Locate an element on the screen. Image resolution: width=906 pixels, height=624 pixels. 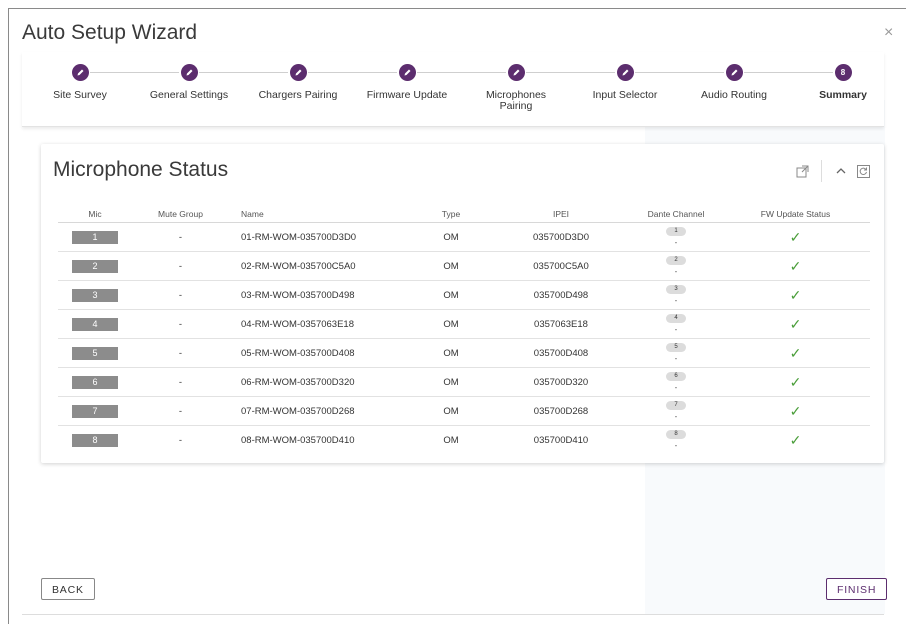
footer-divider is located at coordinates (453, 614).